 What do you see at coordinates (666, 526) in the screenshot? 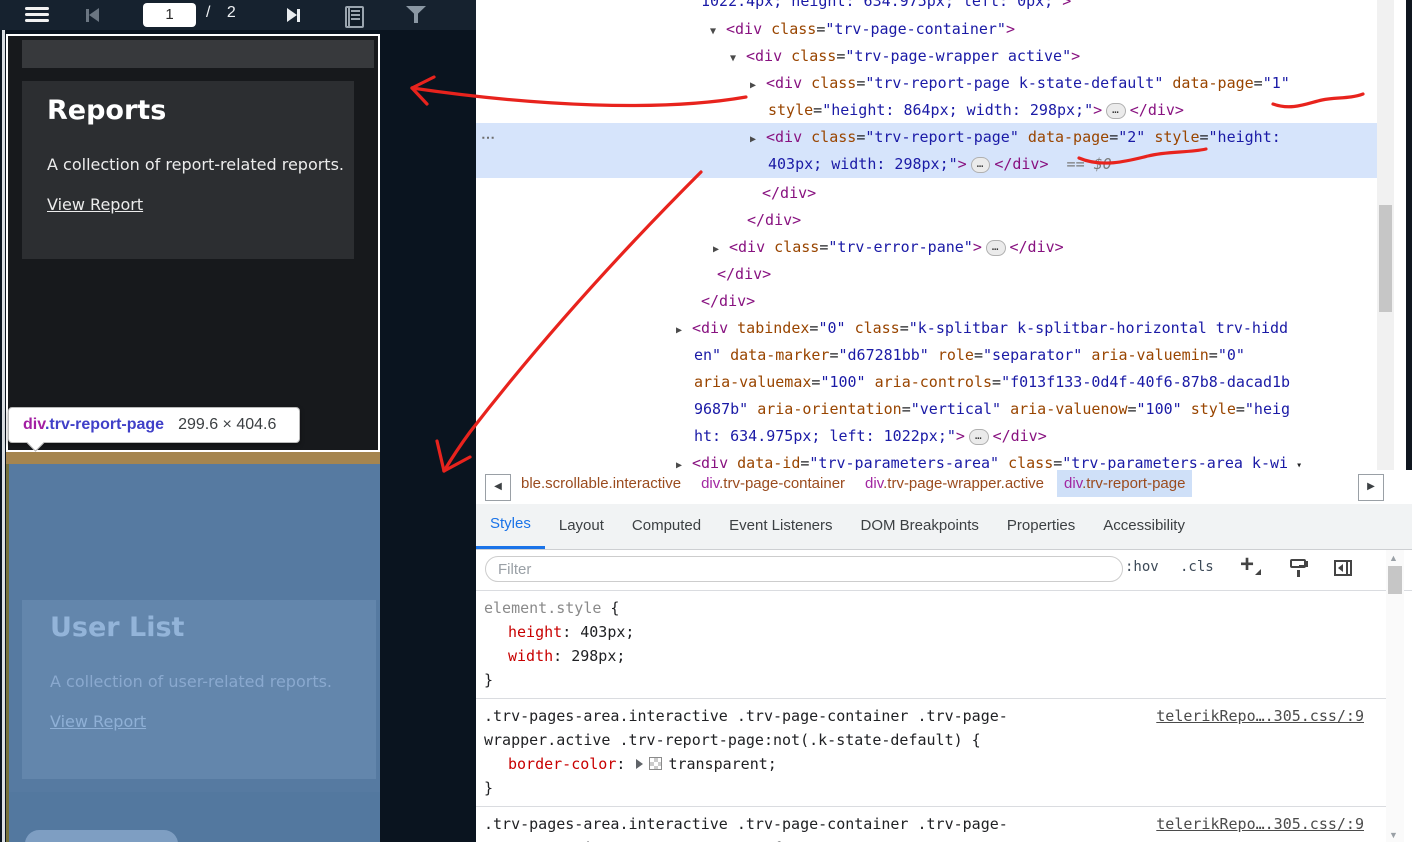
I see `tab-computed: Computed` at bounding box center [666, 526].